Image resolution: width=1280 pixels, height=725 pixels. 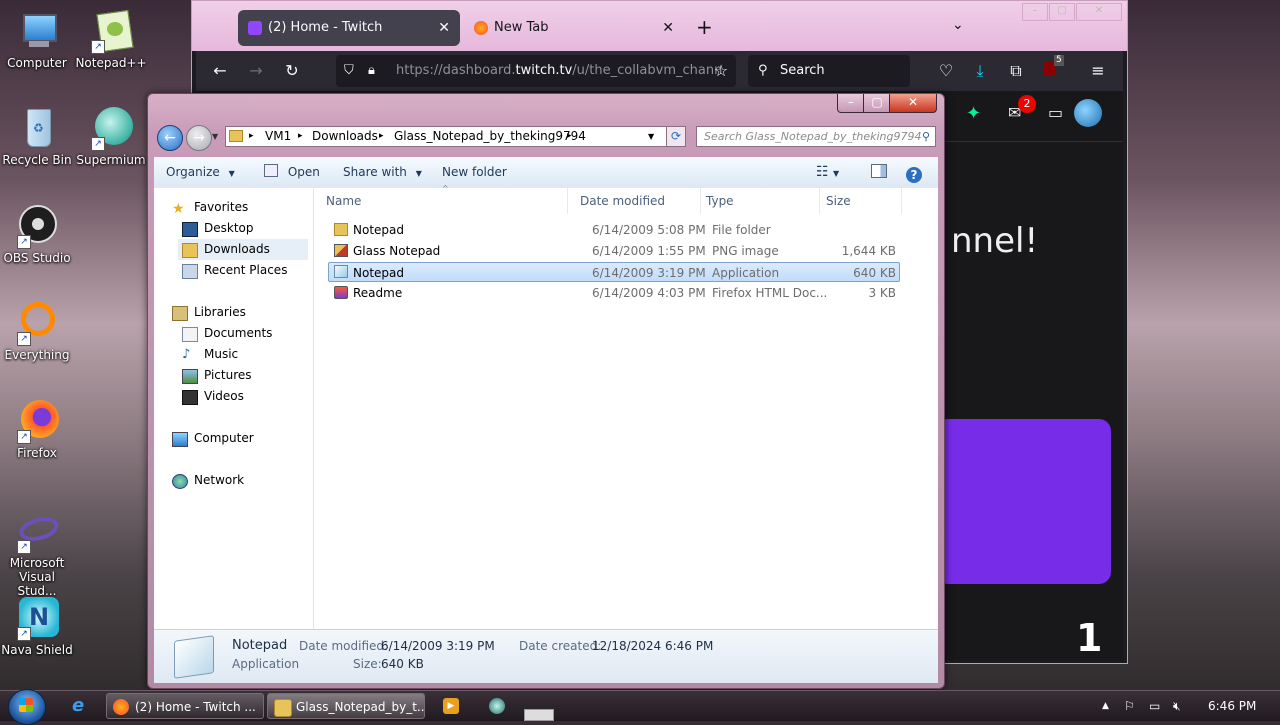 I want to click on supermium-icon: ↗, so click(x=111, y=129).